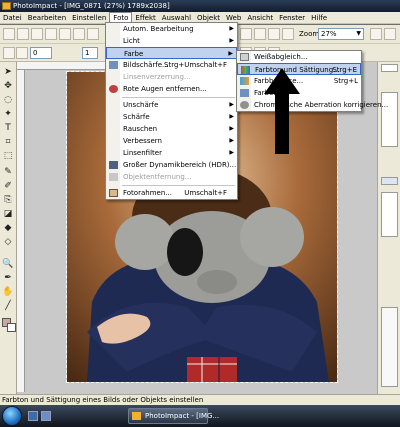 This screenshot has width=400, height=427. Describe the element at coordinates (244, 105) in the screenshot. I see `chromatic-aberration-icon` at that location.